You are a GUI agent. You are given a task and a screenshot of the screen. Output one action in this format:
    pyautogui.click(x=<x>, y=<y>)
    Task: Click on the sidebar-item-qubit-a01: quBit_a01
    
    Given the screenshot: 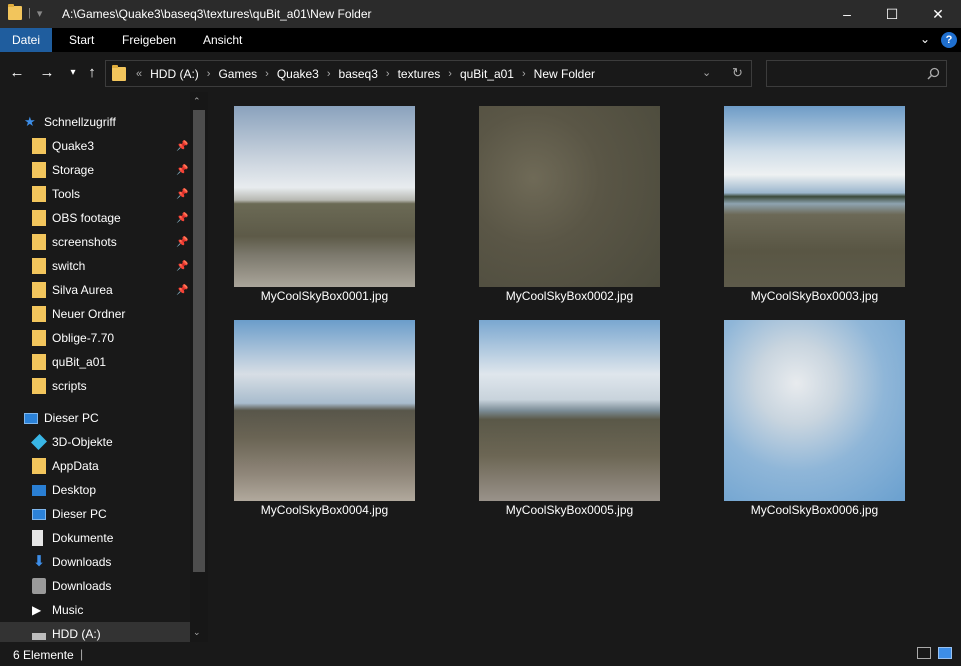 What is the action you would take?
    pyautogui.click(x=120, y=362)
    